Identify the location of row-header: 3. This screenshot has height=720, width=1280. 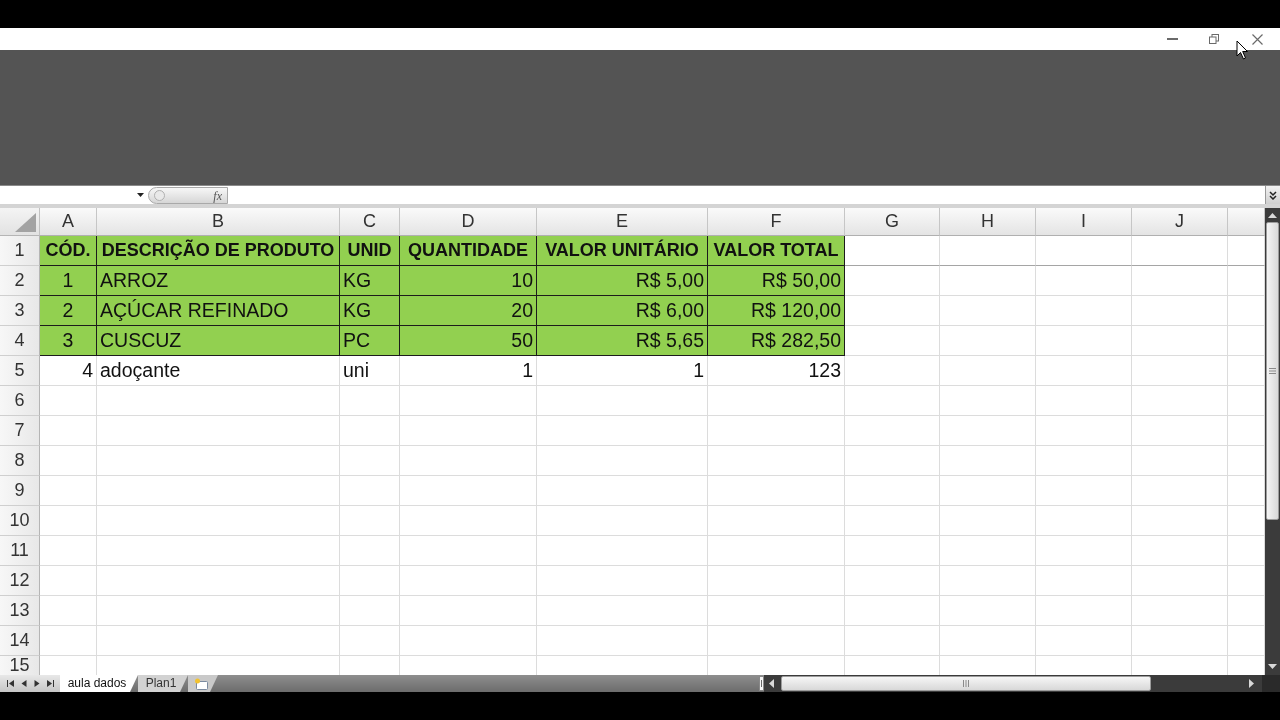
(20, 311).